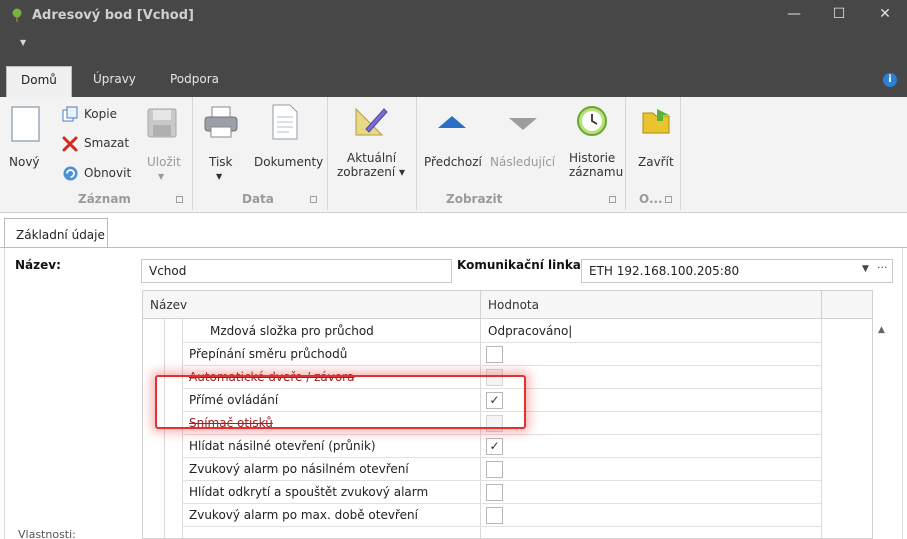 The height and width of the screenshot is (539, 907). I want to click on column-header-name: Název, so click(168, 305).